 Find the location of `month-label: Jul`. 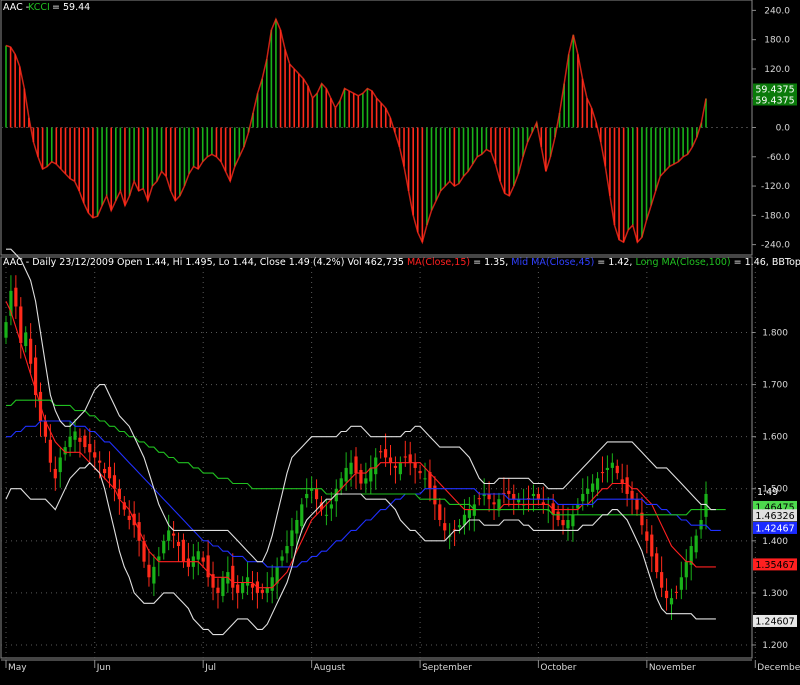

month-label: Jul is located at coordinates (210, 668).